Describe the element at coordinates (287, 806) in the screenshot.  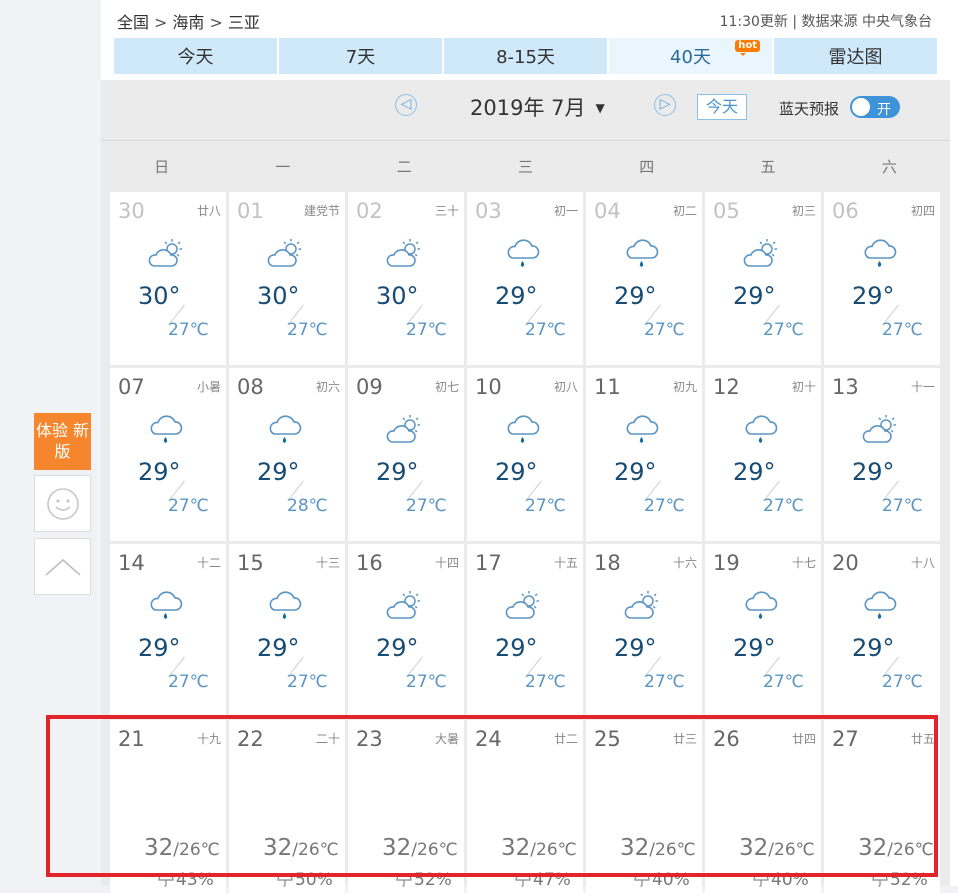
I see `day-cell: 22 二十 32/26℃ 50%` at that location.